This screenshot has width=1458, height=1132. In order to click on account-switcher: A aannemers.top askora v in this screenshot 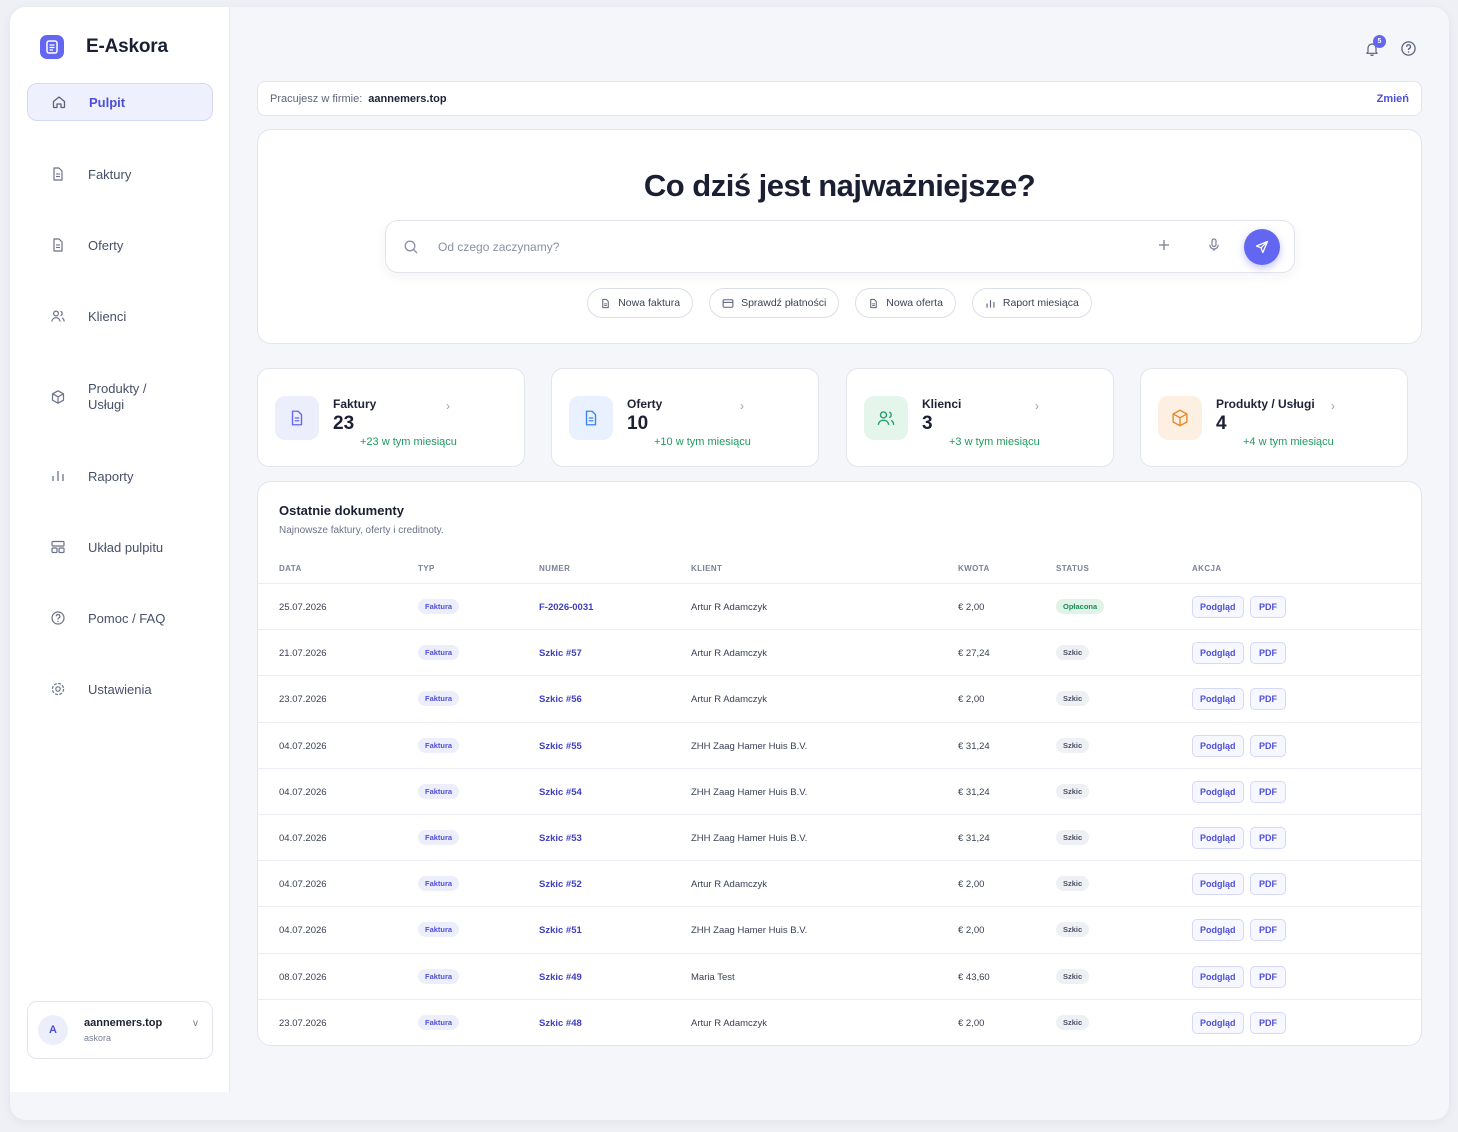, I will do `click(120, 1030)`.